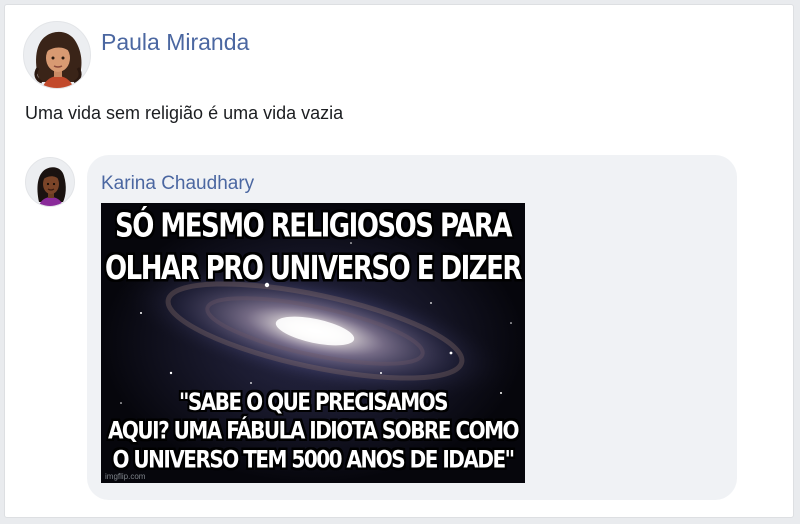 The image size is (800, 524). What do you see at coordinates (125, 476) in the screenshot?
I see `meme-watermark: imgflip.com` at bounding box center [125, 476].